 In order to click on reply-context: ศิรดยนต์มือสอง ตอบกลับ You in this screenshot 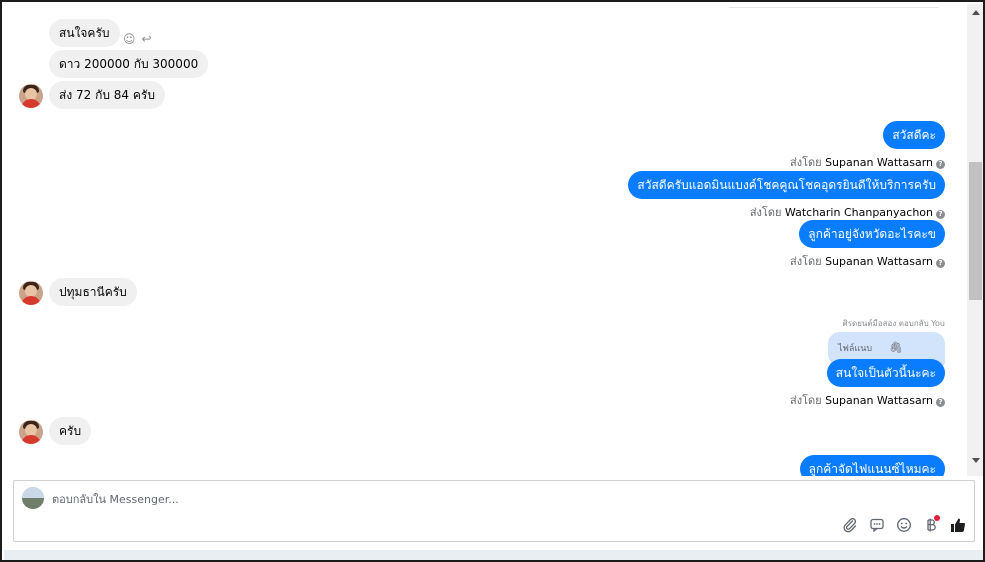, I will do `click(893, 323)`.